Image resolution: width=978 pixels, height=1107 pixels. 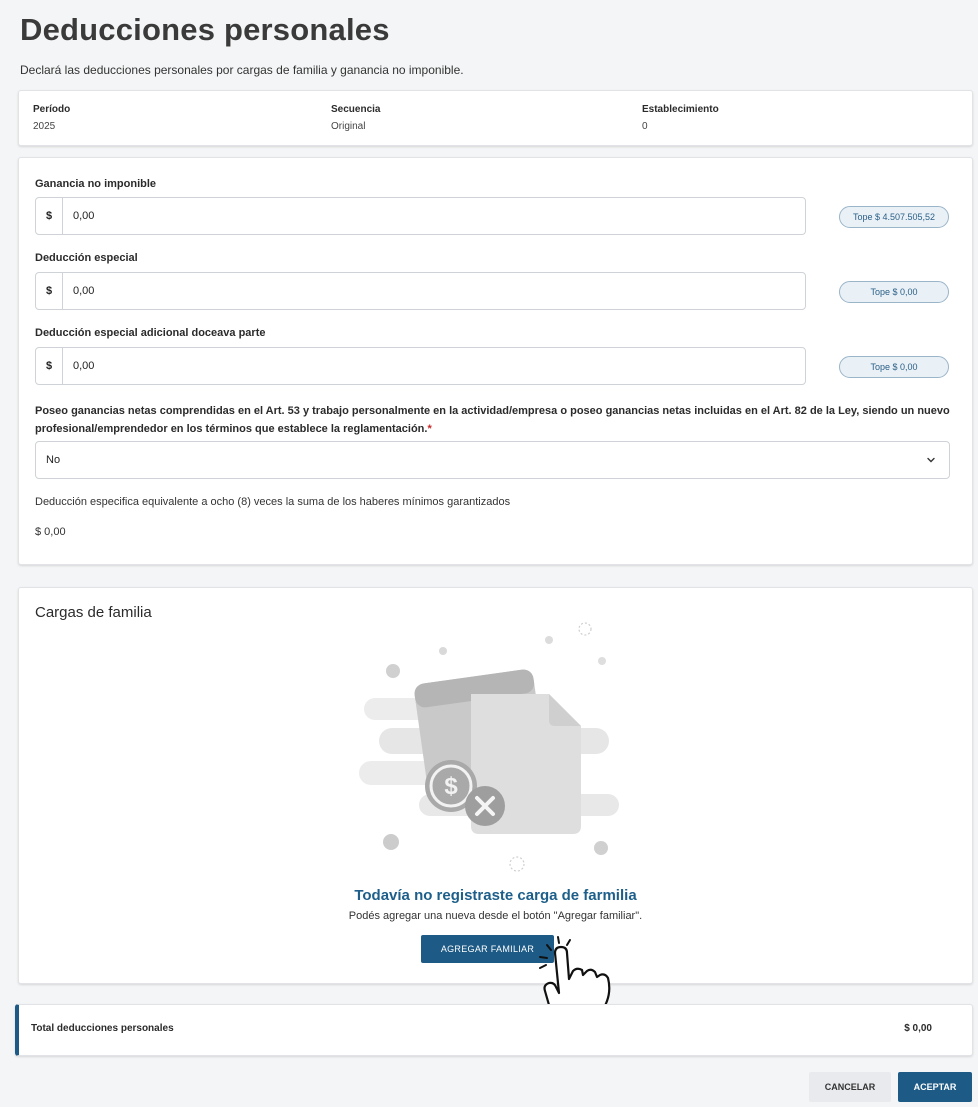 What do you see at coordinates (645, 126) in the screenshot?
I see `establecimiento-value: 0` at bounding box center [645, 126].